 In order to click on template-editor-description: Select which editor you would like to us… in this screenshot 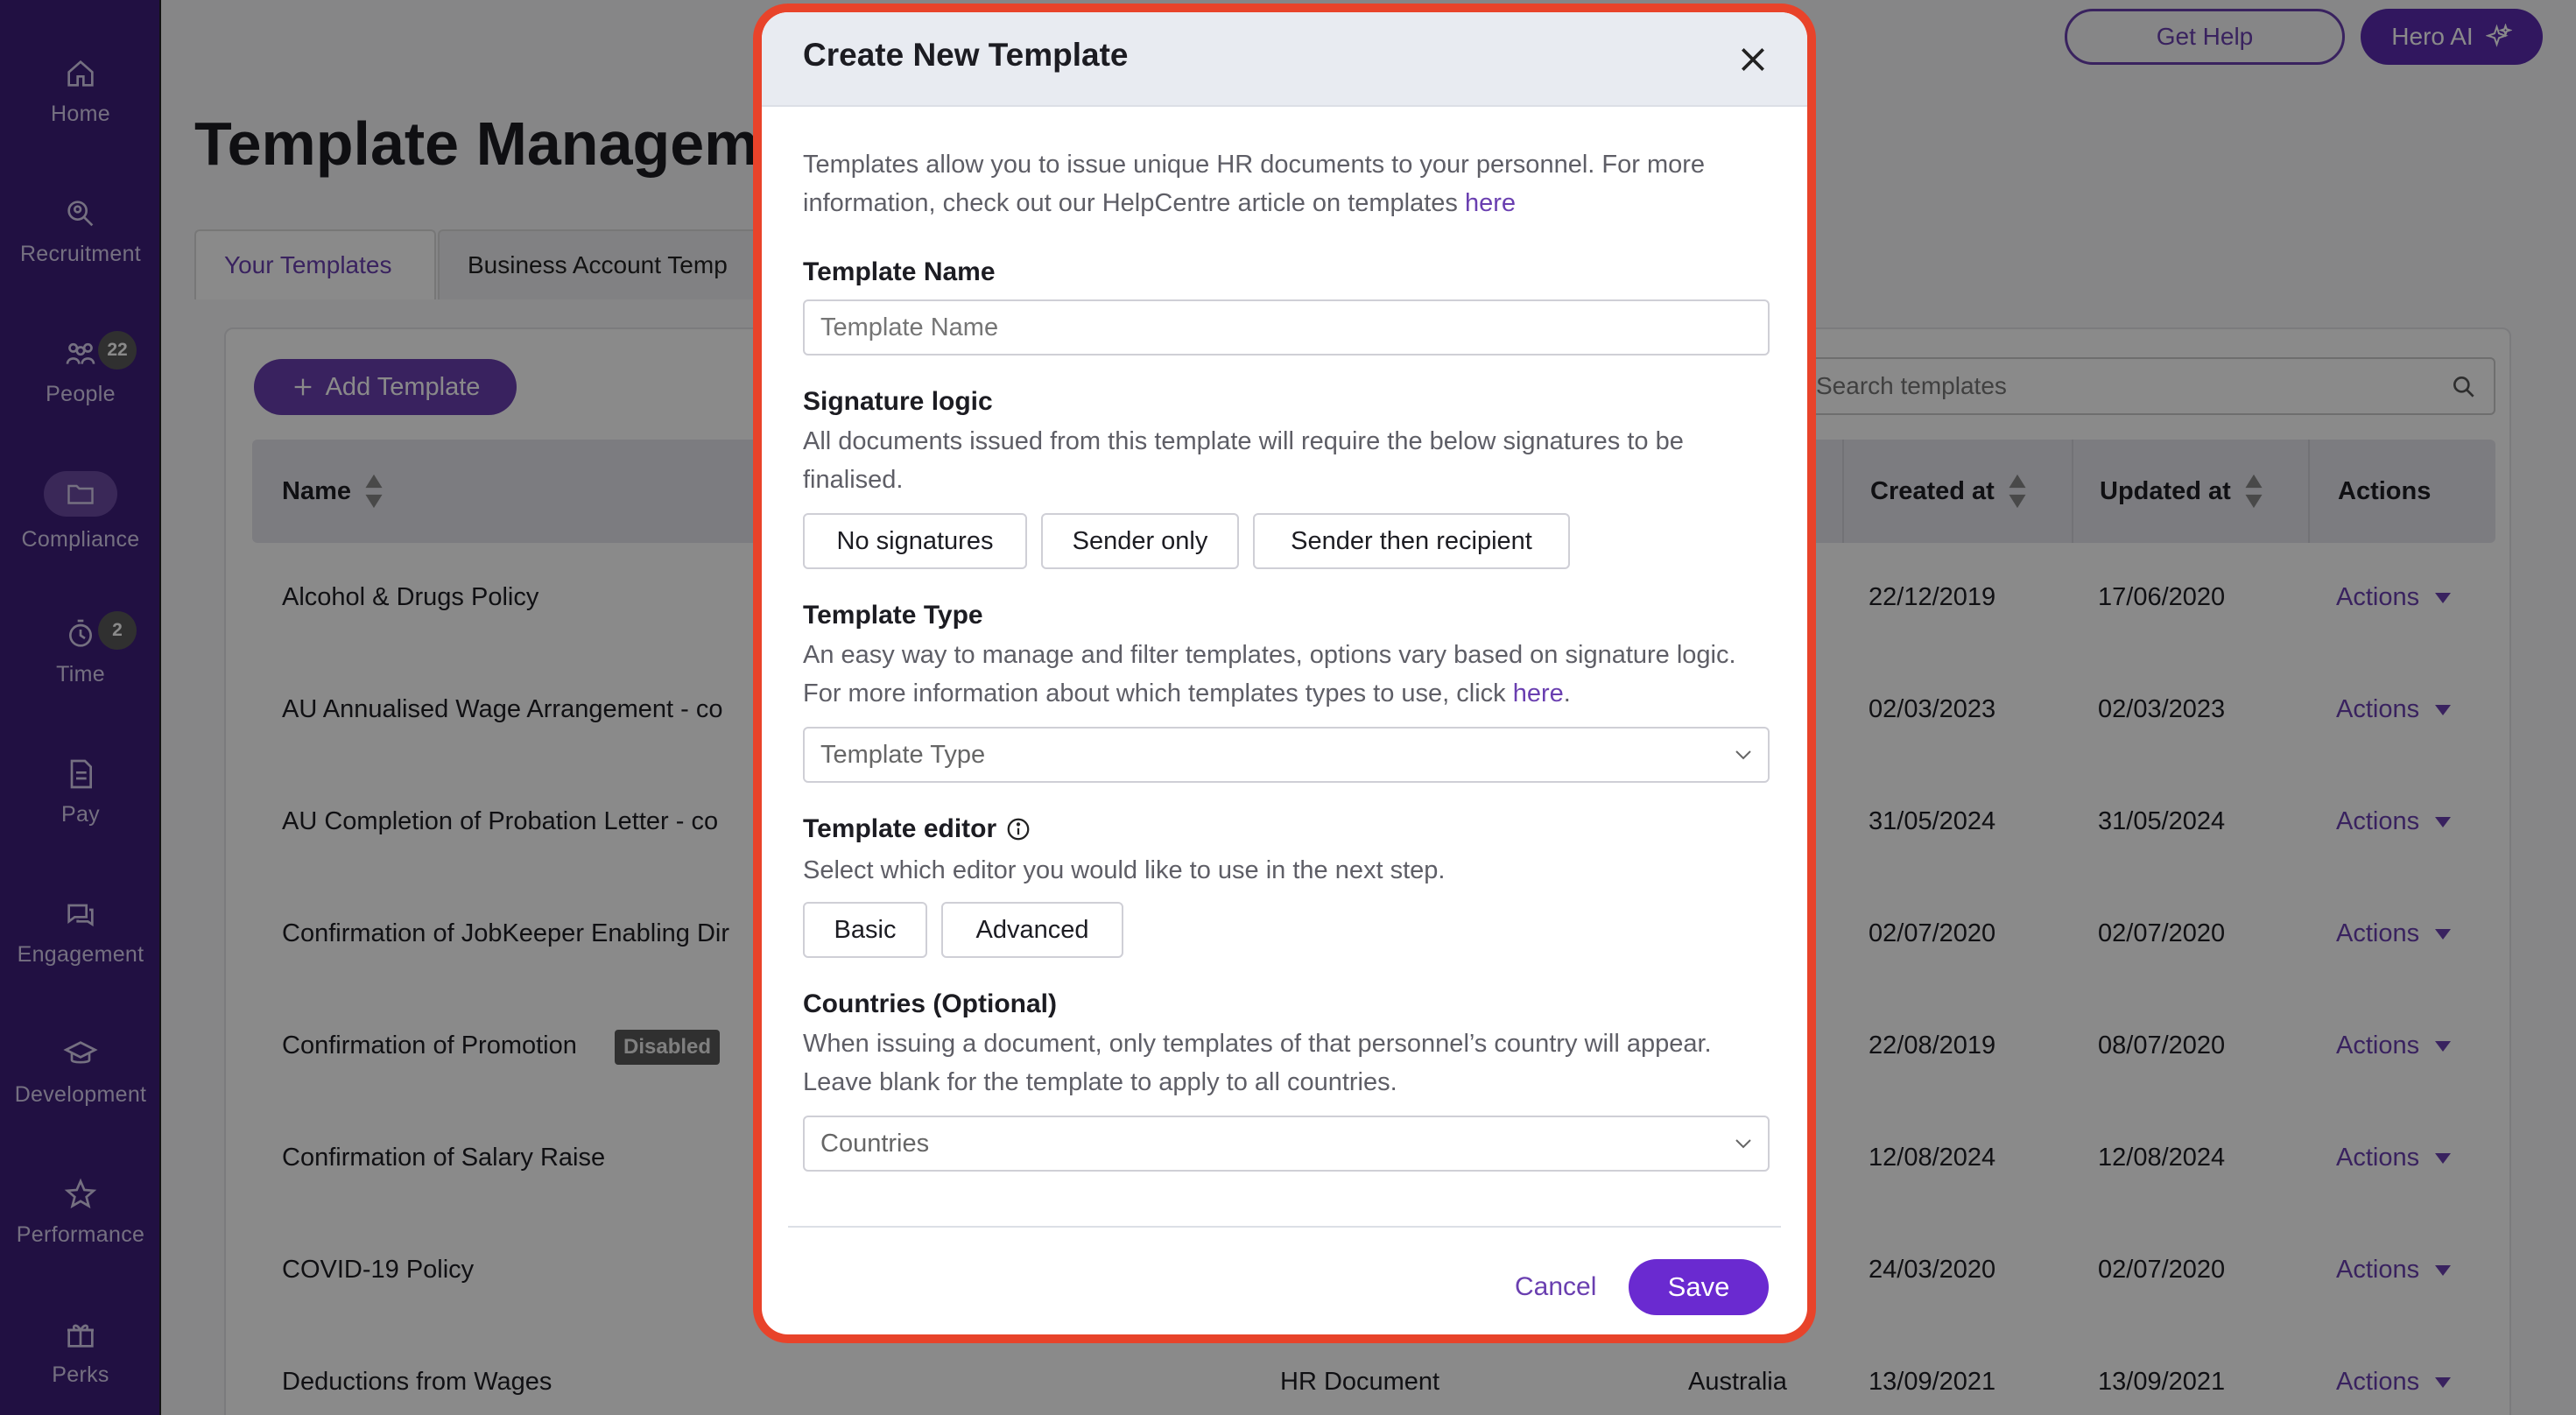, I will do `click(1124, 870)`.